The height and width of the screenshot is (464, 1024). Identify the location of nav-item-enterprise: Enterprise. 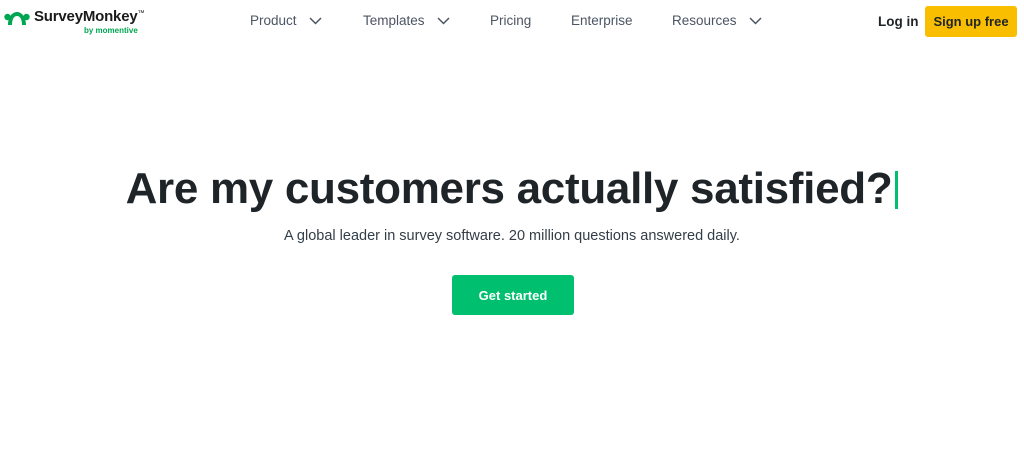
(602, 20).